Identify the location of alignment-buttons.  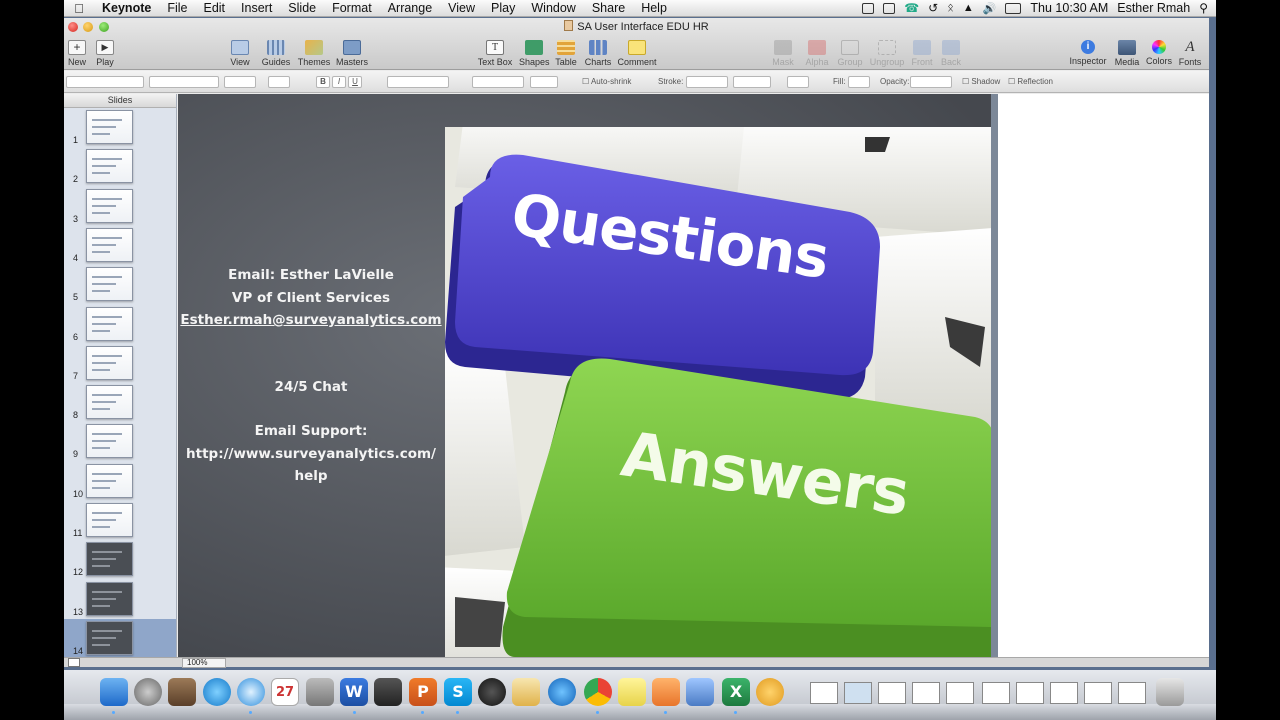
(418, 82).